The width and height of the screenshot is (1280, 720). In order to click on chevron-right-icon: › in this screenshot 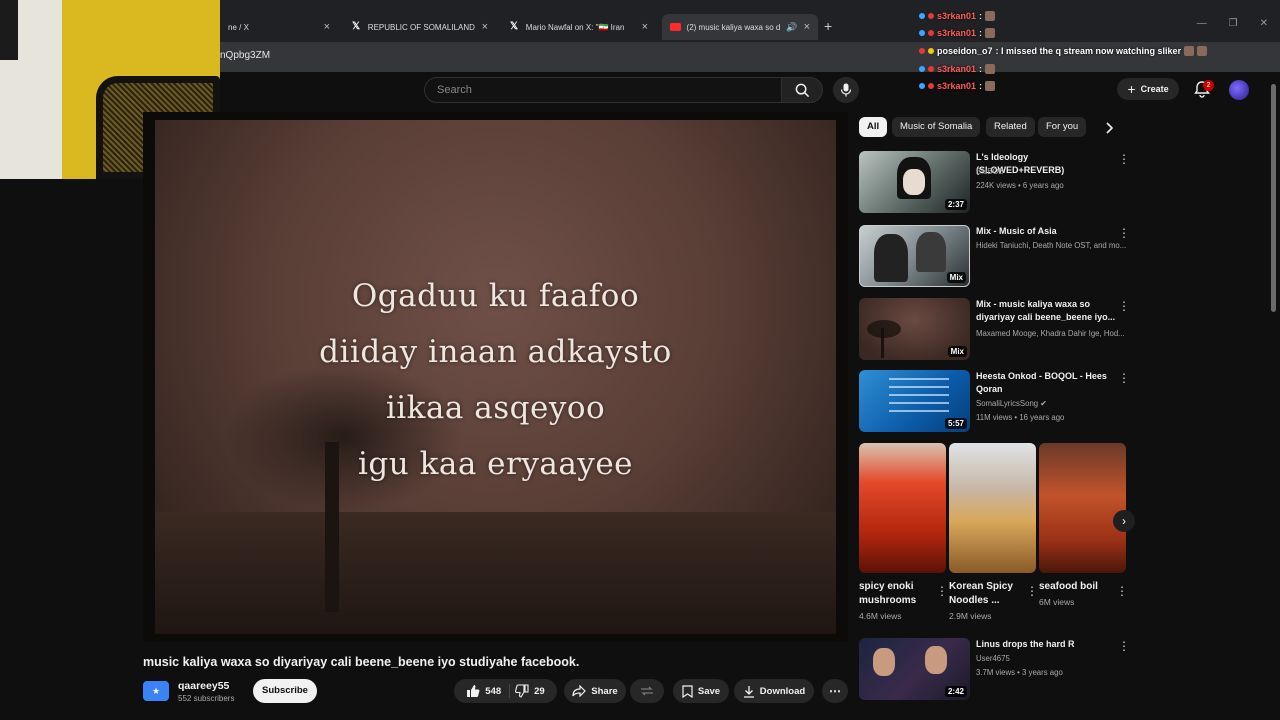, I will do `click(1124, 521)`.